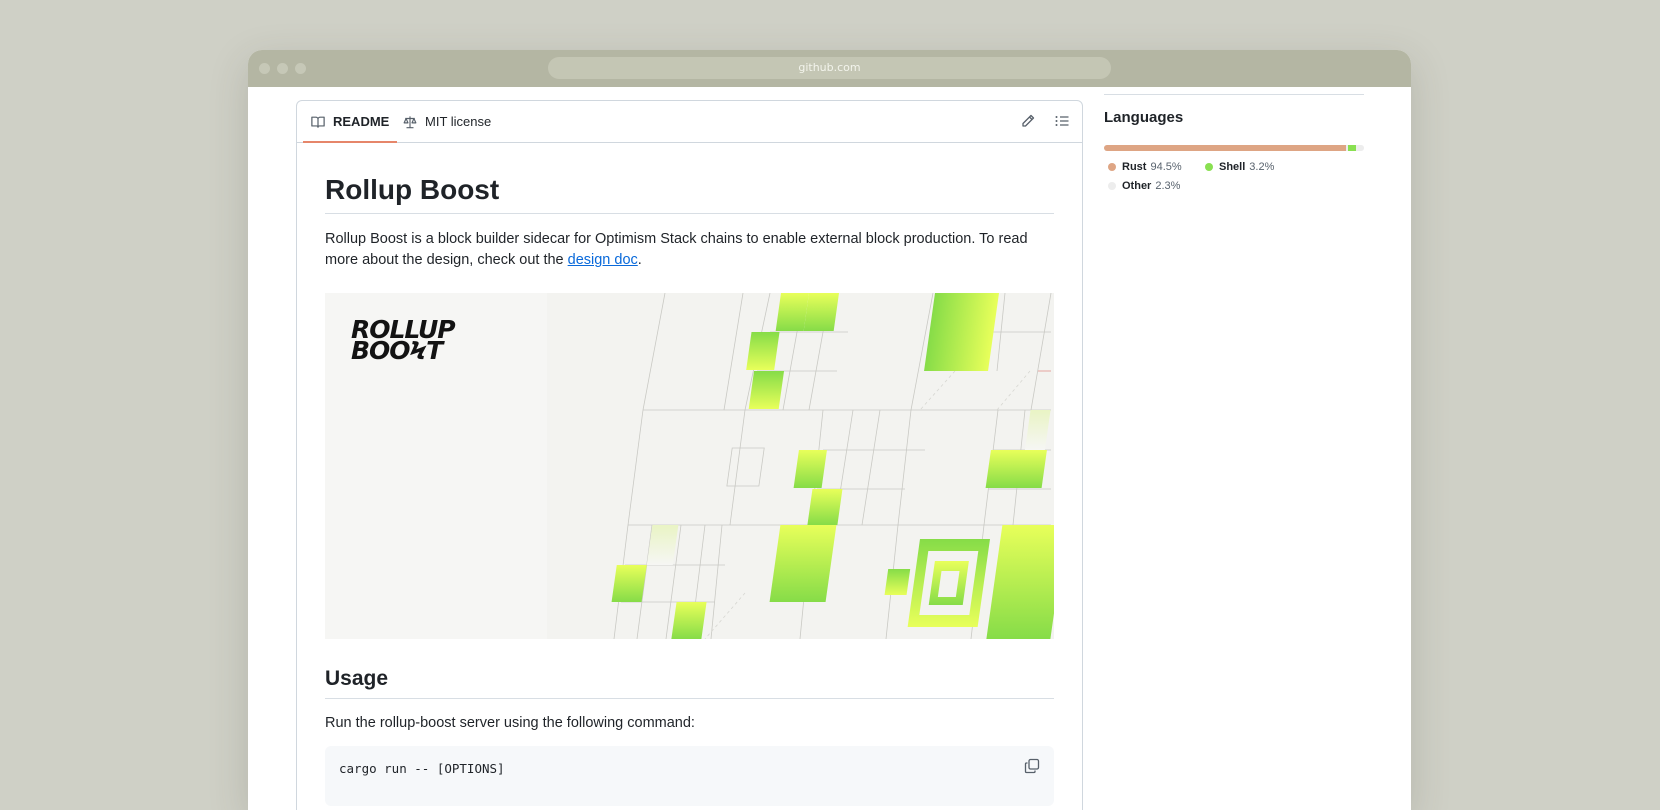 Image resolution: width=1660 pixels, height=810 pixels. I want to click on list-unordered-icon, so click(1062, 121).